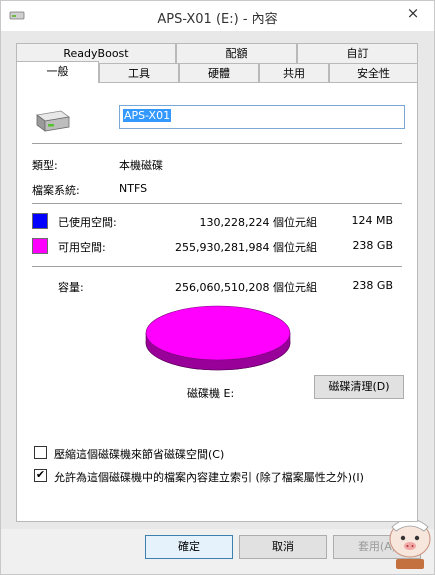 Image resolution: width=435 pixels, height=575 pixels. What do you see at coordinates (359, 387) in the screenshot?
I see `disk-cleanup-button: 磁碟清理(D)` at bounding box center [359, 387].